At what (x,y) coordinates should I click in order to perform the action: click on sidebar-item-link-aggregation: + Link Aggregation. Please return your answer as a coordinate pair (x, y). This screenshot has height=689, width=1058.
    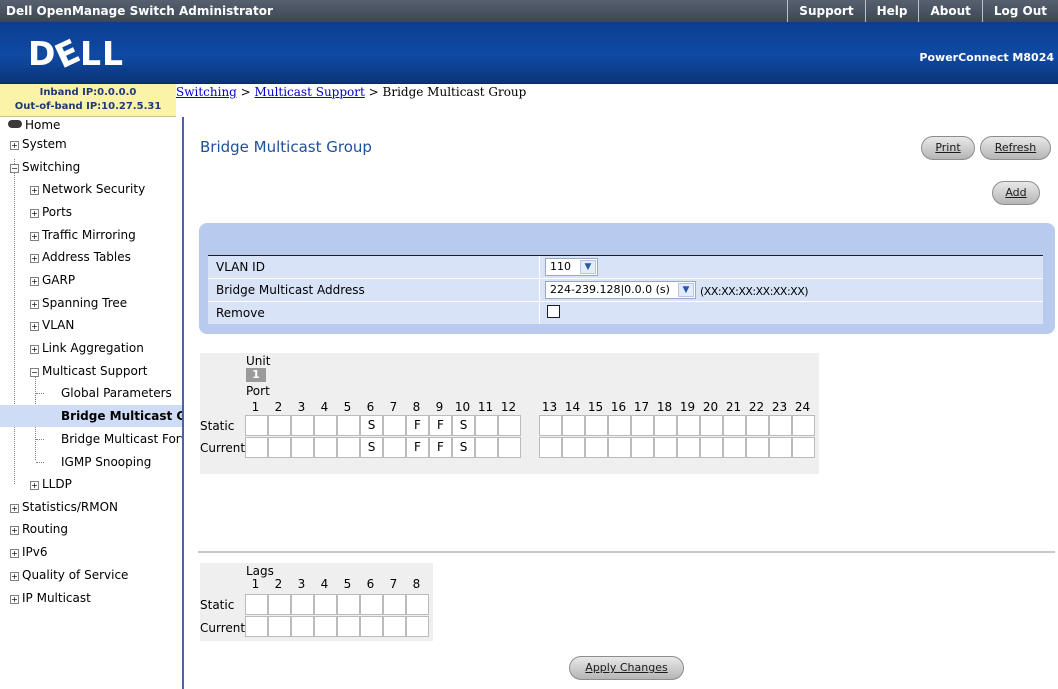
    Looking at the image, I should click on (87, 348).